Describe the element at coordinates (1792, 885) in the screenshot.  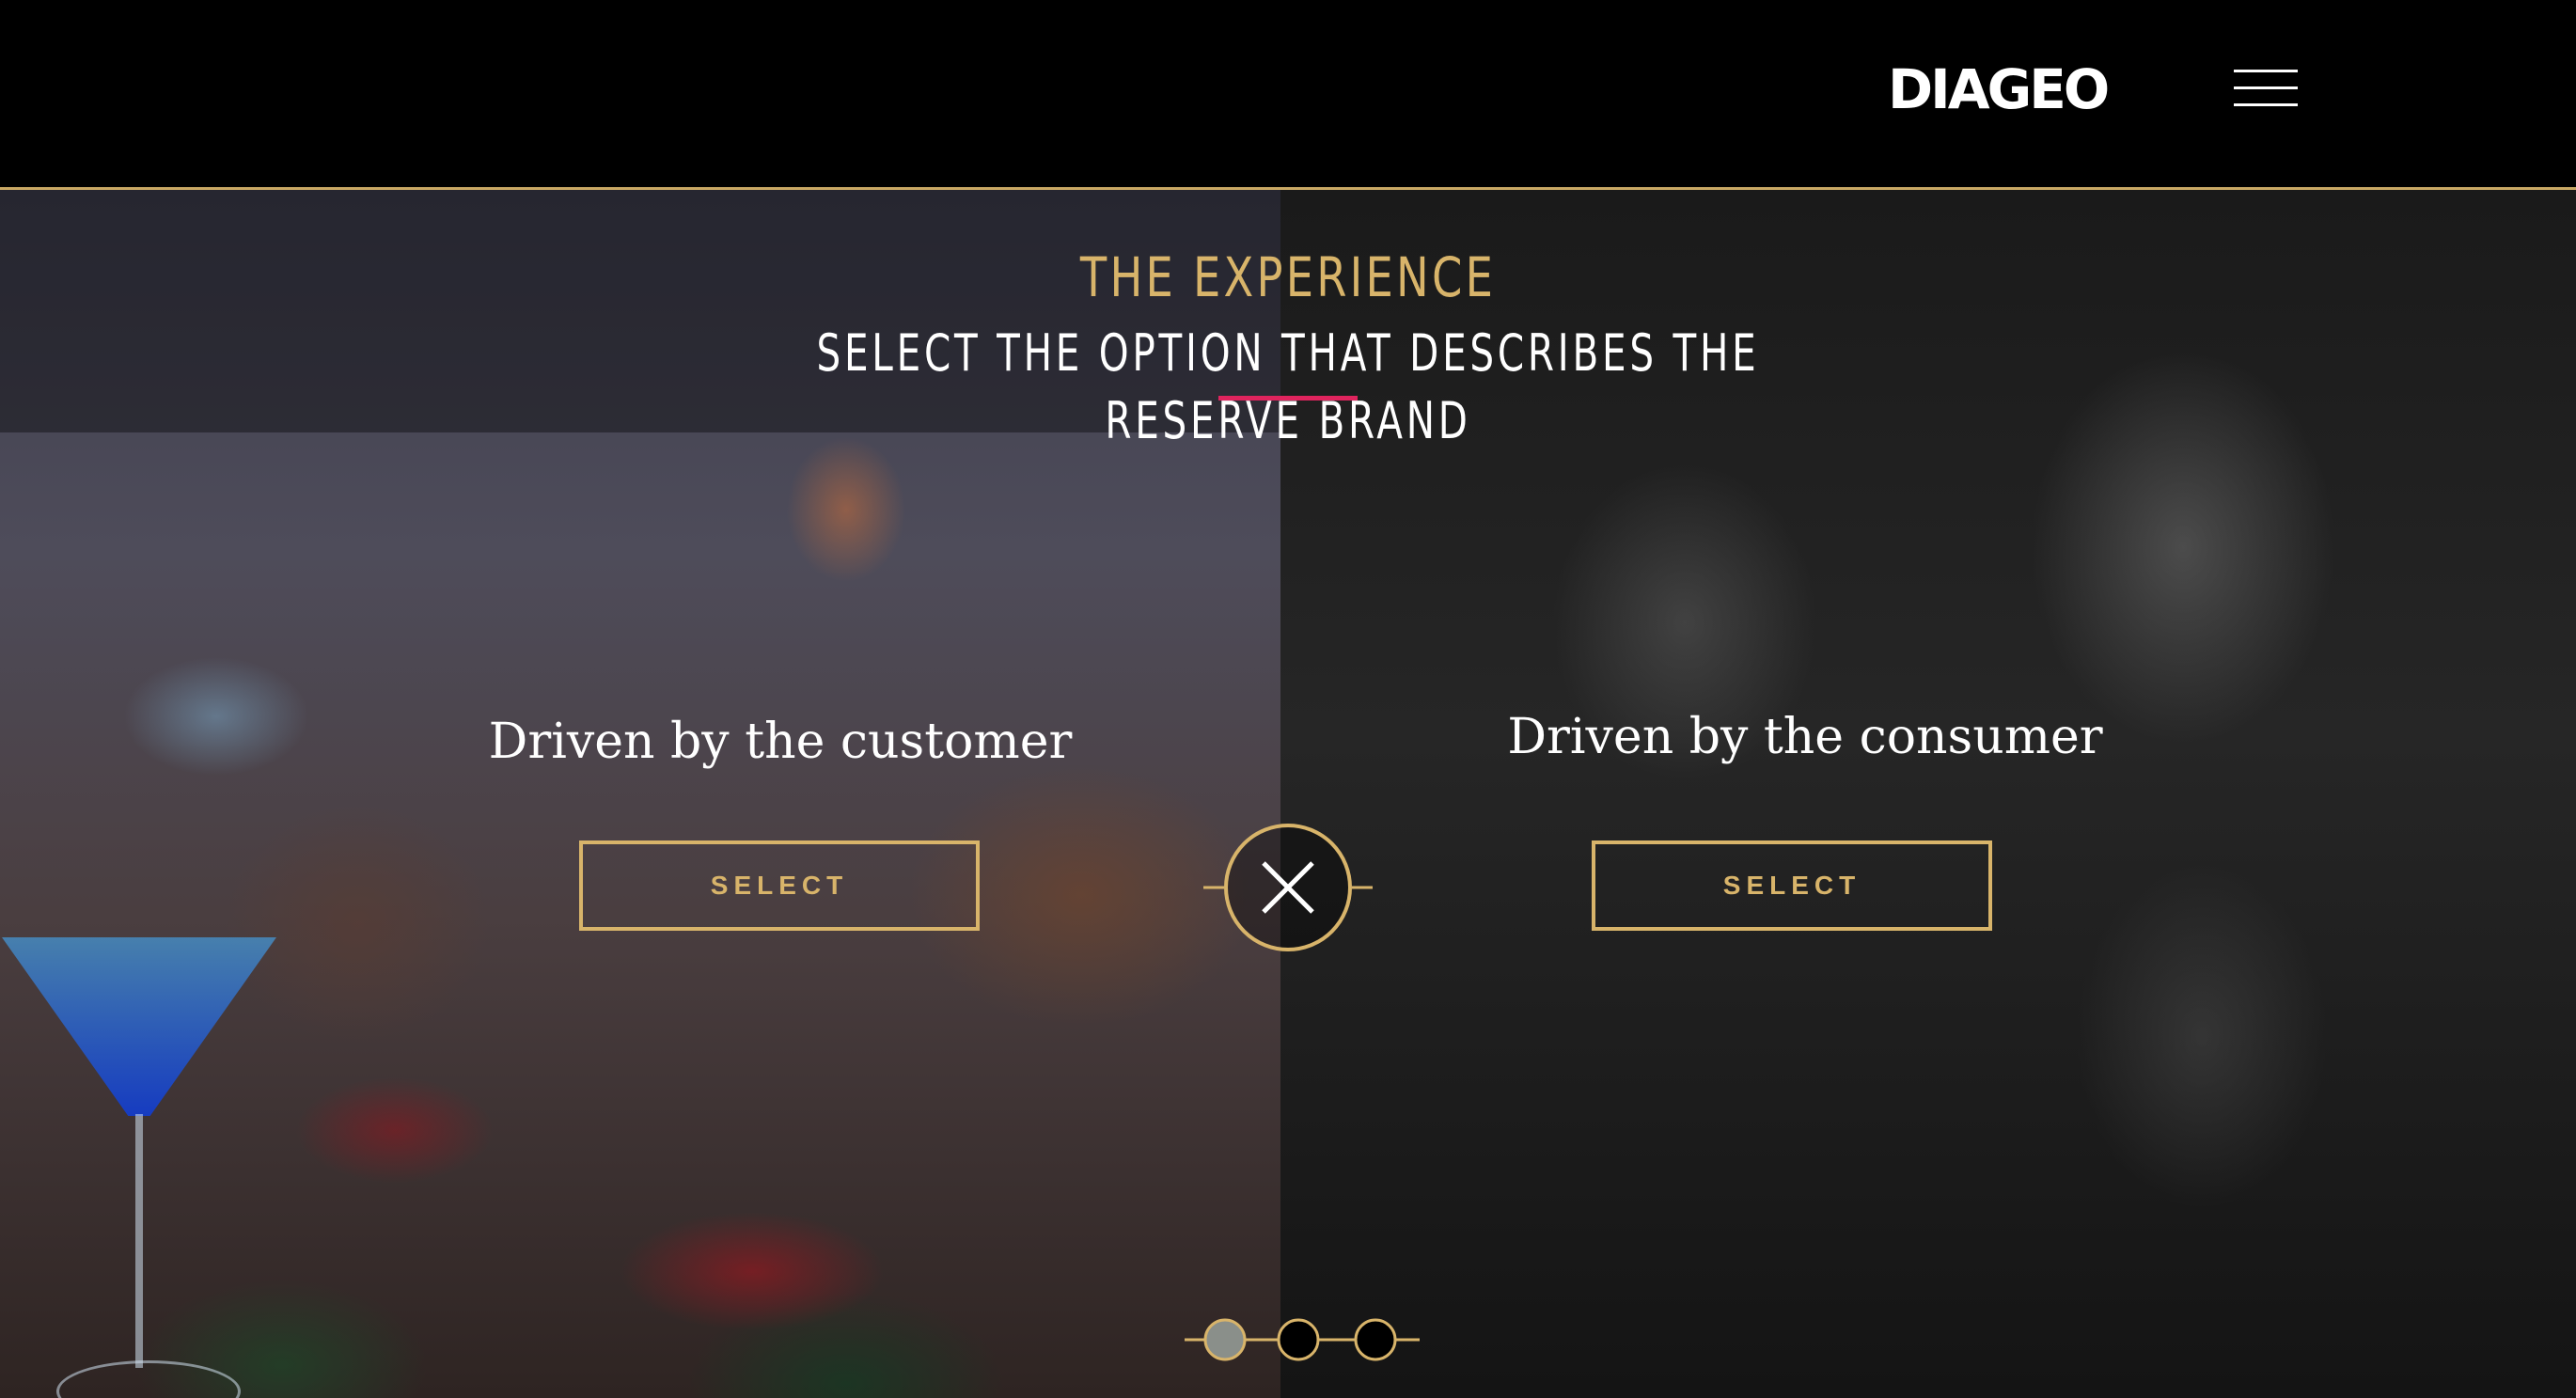
I see `select-consumer-button: SELECT` at that location.